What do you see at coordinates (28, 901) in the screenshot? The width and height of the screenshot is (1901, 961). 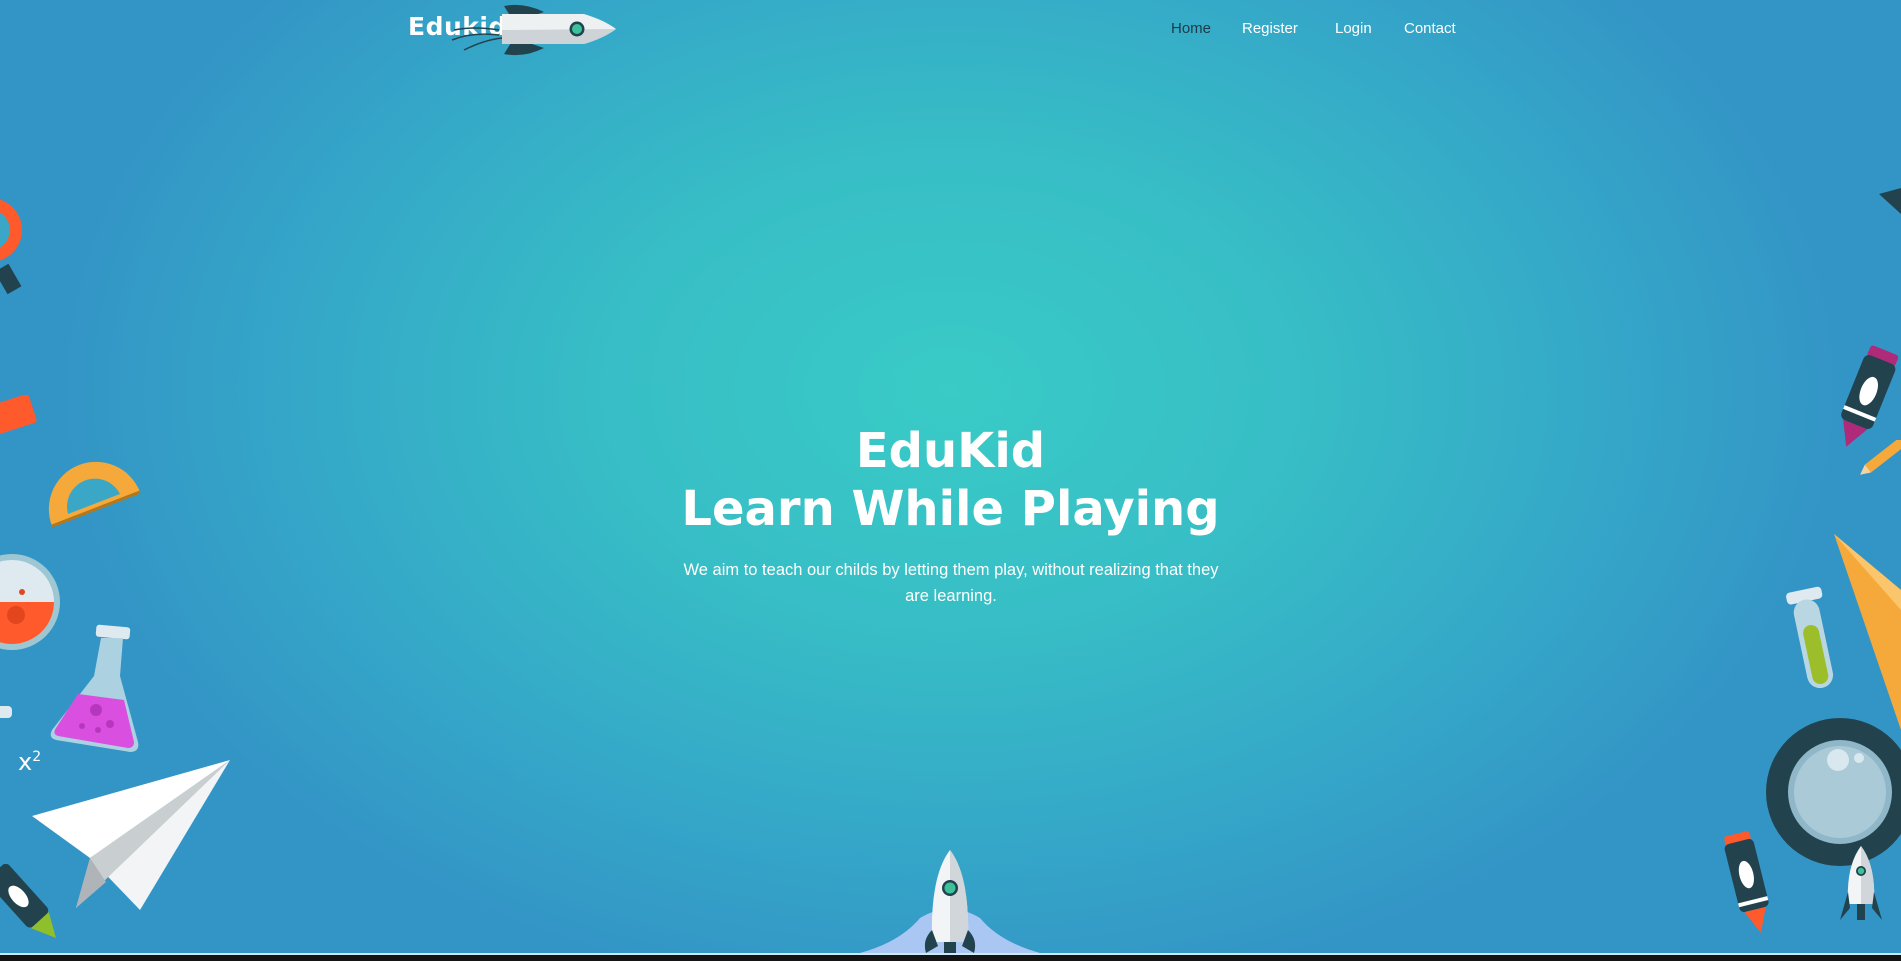 I see `crayon-left-icon` at bounding box center [28, 901].